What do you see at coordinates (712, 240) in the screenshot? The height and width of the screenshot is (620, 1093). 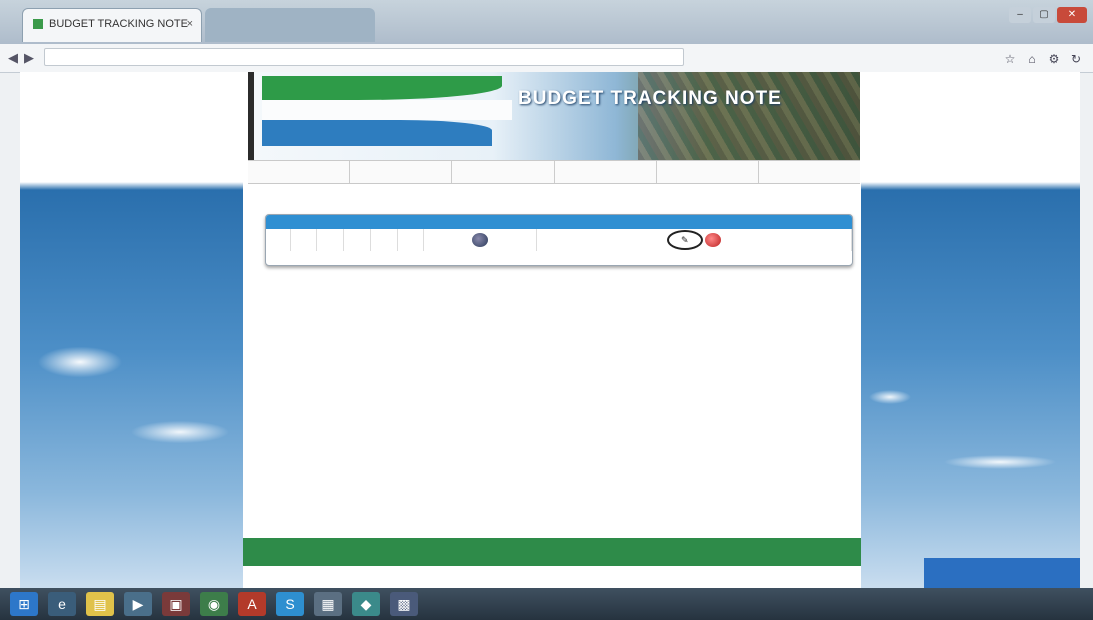 I see `delete-icon` at bounding box center [712, 240].